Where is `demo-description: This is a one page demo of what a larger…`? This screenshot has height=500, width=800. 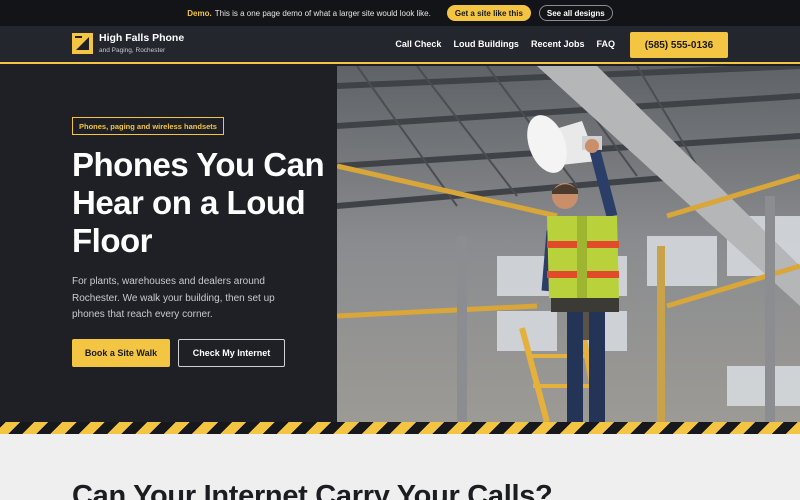
demo-description: This is a one page demo of what a larger… is located at coordinates (322, 13).